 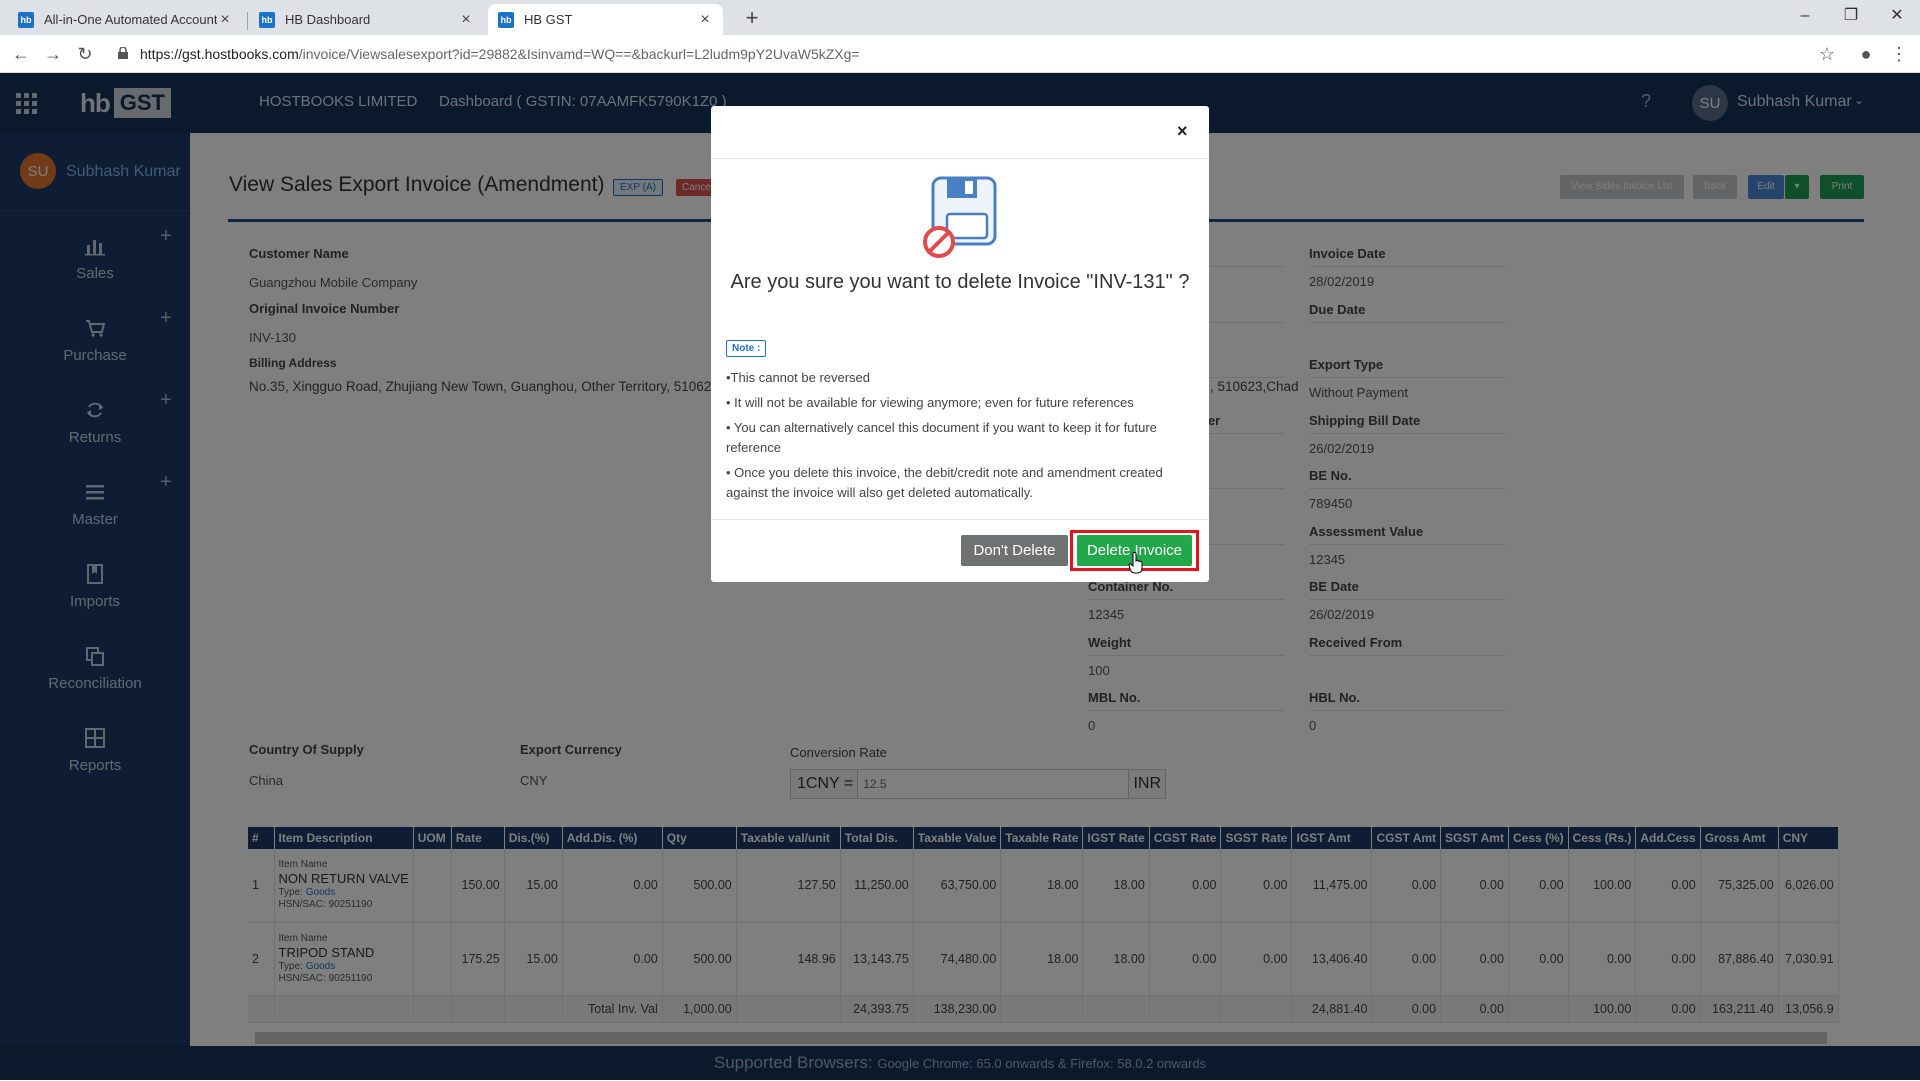 What do you see at coordinates (1135, 563) in the screenshot?
I see `hand-cursor-icon` at bounding box center [1135, 563].